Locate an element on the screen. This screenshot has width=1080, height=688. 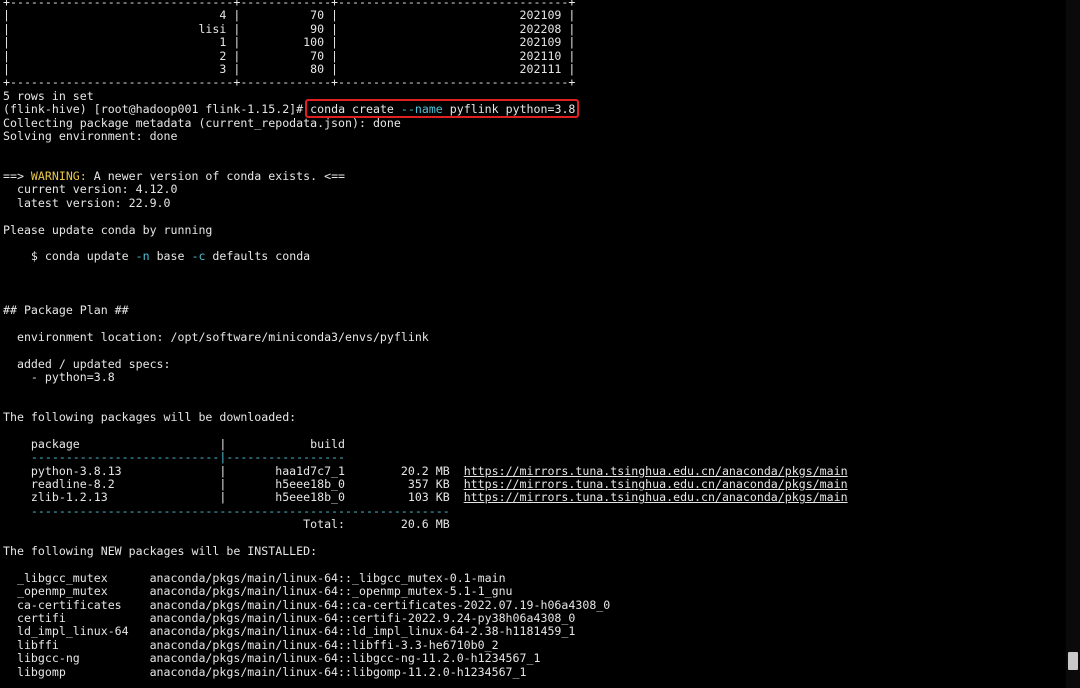
download-total: Total: 20.6 MB is located at coordinates (226, 524).